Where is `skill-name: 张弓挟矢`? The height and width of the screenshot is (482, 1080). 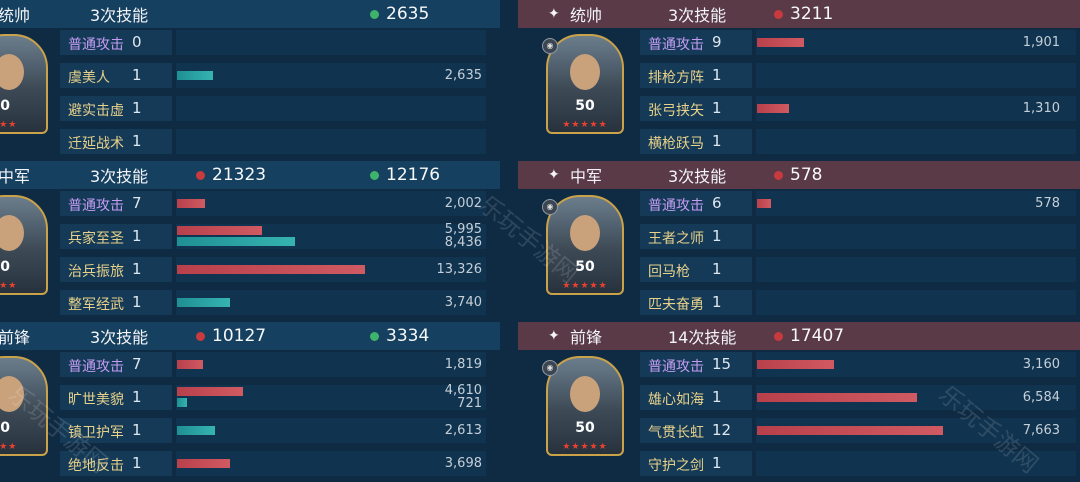 skill-name: 张弓挟矢 is located at coordinates (676, 110).